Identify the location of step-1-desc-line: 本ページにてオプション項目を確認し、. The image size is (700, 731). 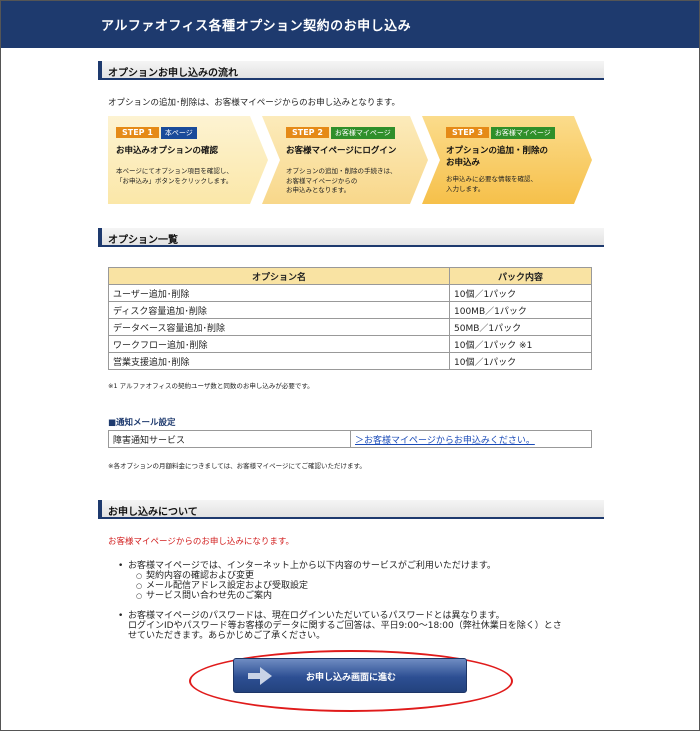
(174, 171).